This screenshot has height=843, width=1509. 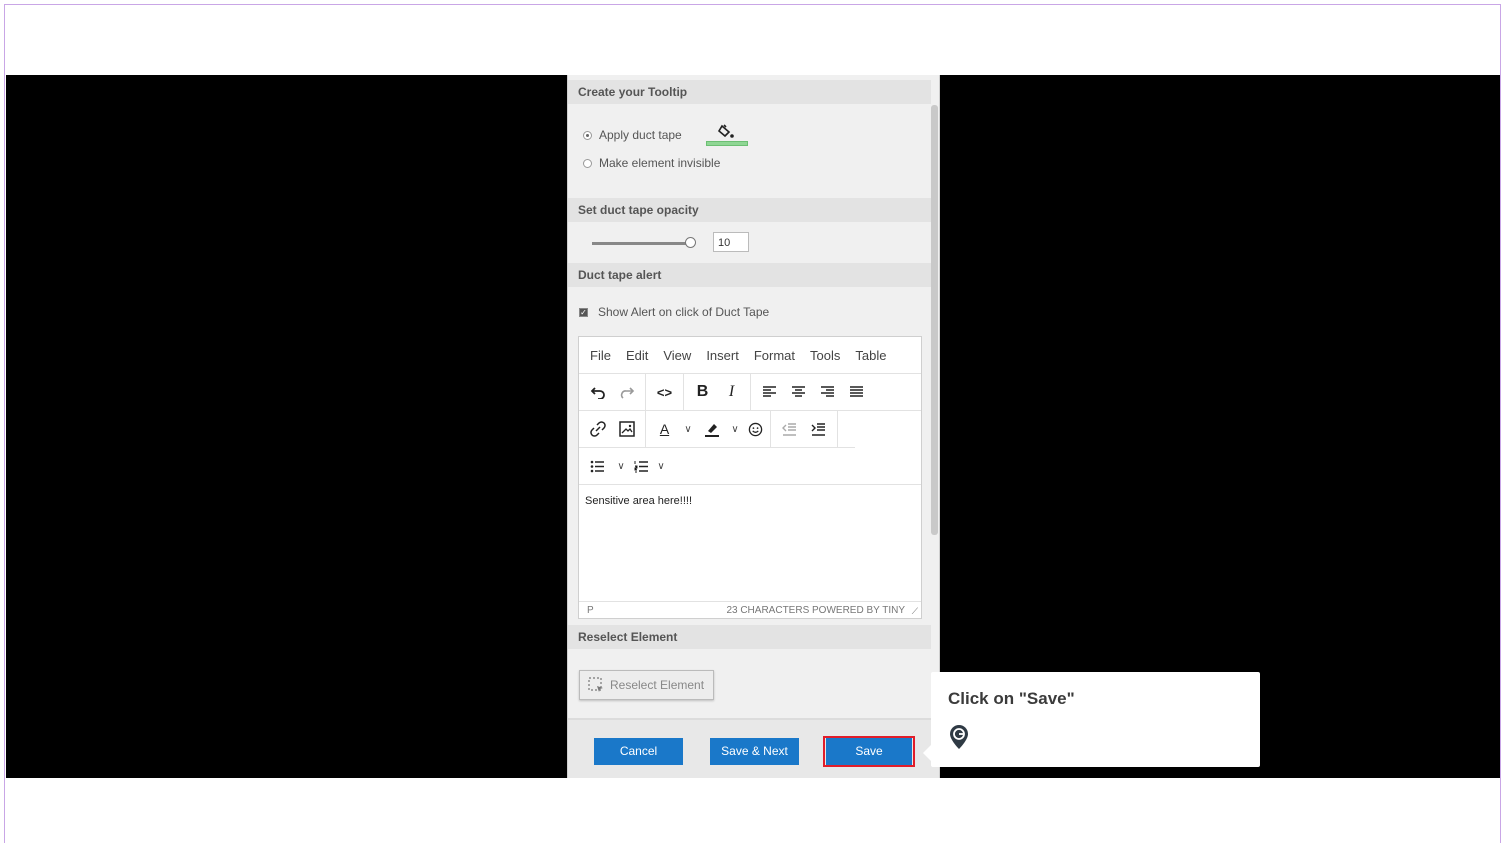 I want to click on panel-footer: Cancel Save & Next Save, so click(x=753, y=748).